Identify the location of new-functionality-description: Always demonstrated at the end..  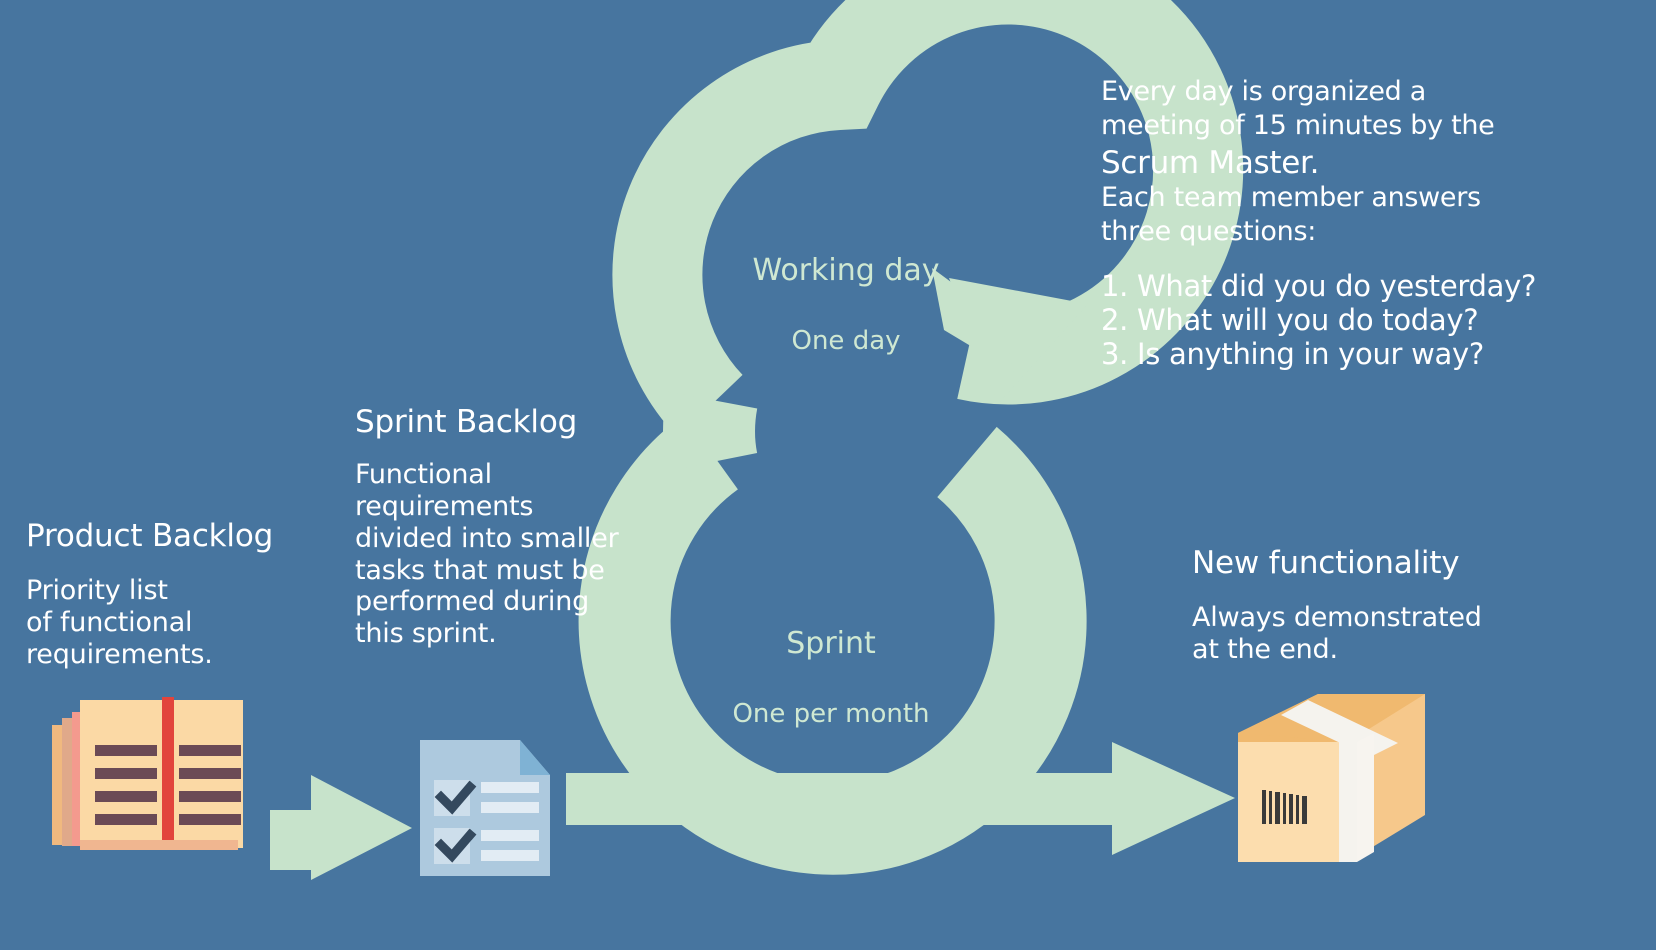
(1337, 633).